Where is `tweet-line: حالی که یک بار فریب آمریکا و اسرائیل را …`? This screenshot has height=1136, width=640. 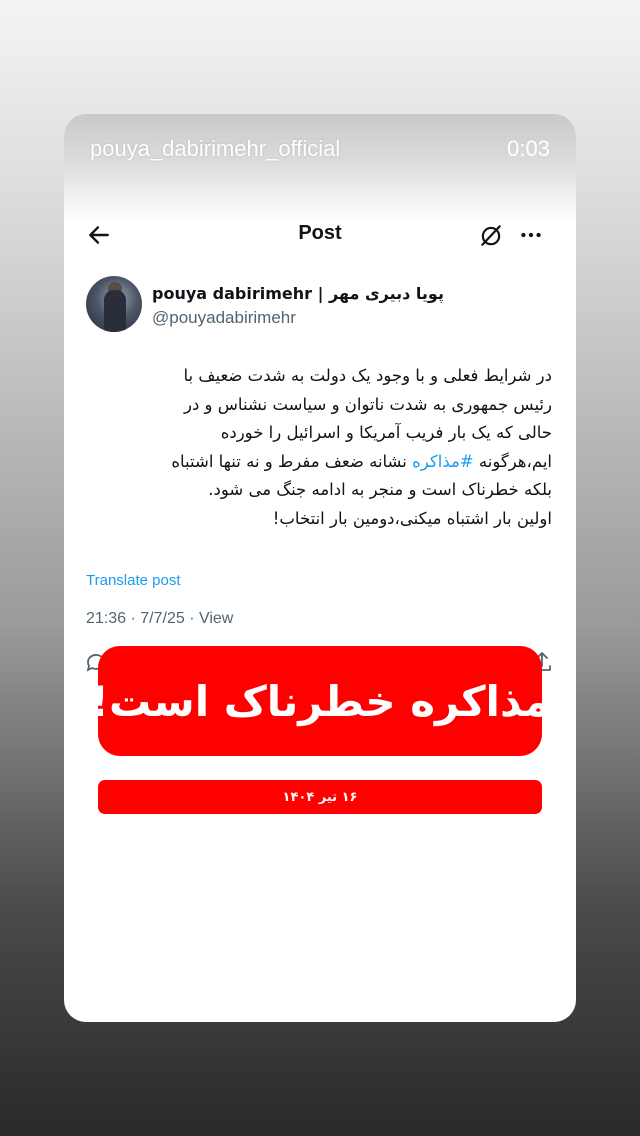 tweet-line: حالی که یک بار فریب آمریکا و اسرائیل را … is located at coordinates (386, 432).